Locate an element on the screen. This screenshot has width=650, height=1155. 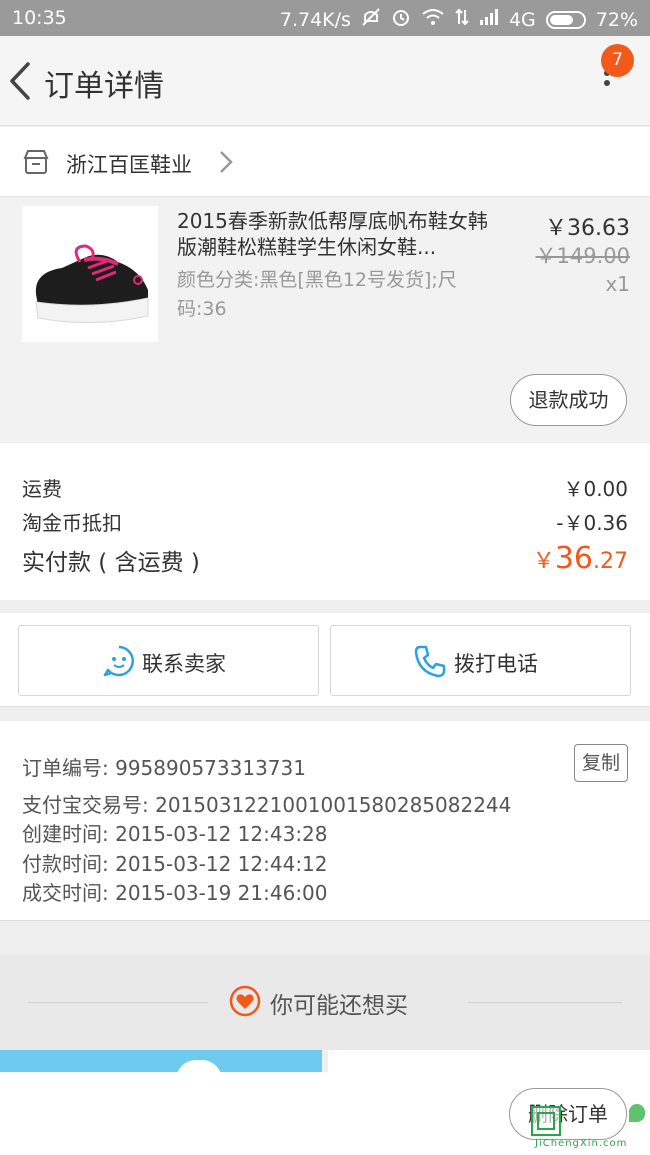
shop-name: 浙江百匡鞋业 is located at coordinates (129, 165).